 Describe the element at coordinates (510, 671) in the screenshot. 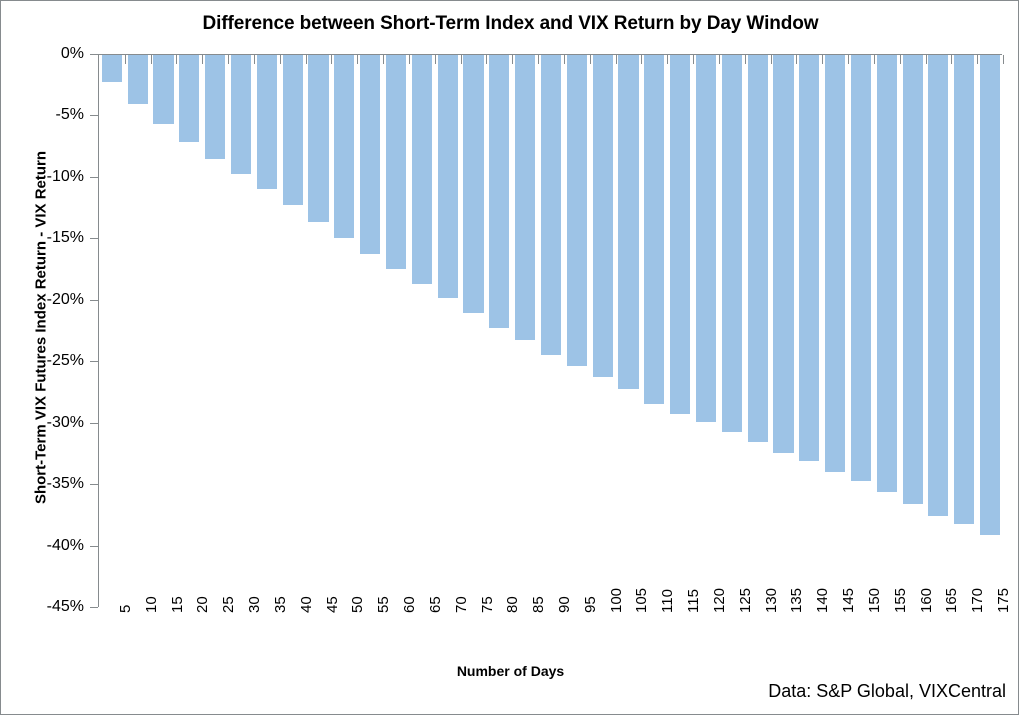

I see `x-axis-title: Number of Days` at that location.